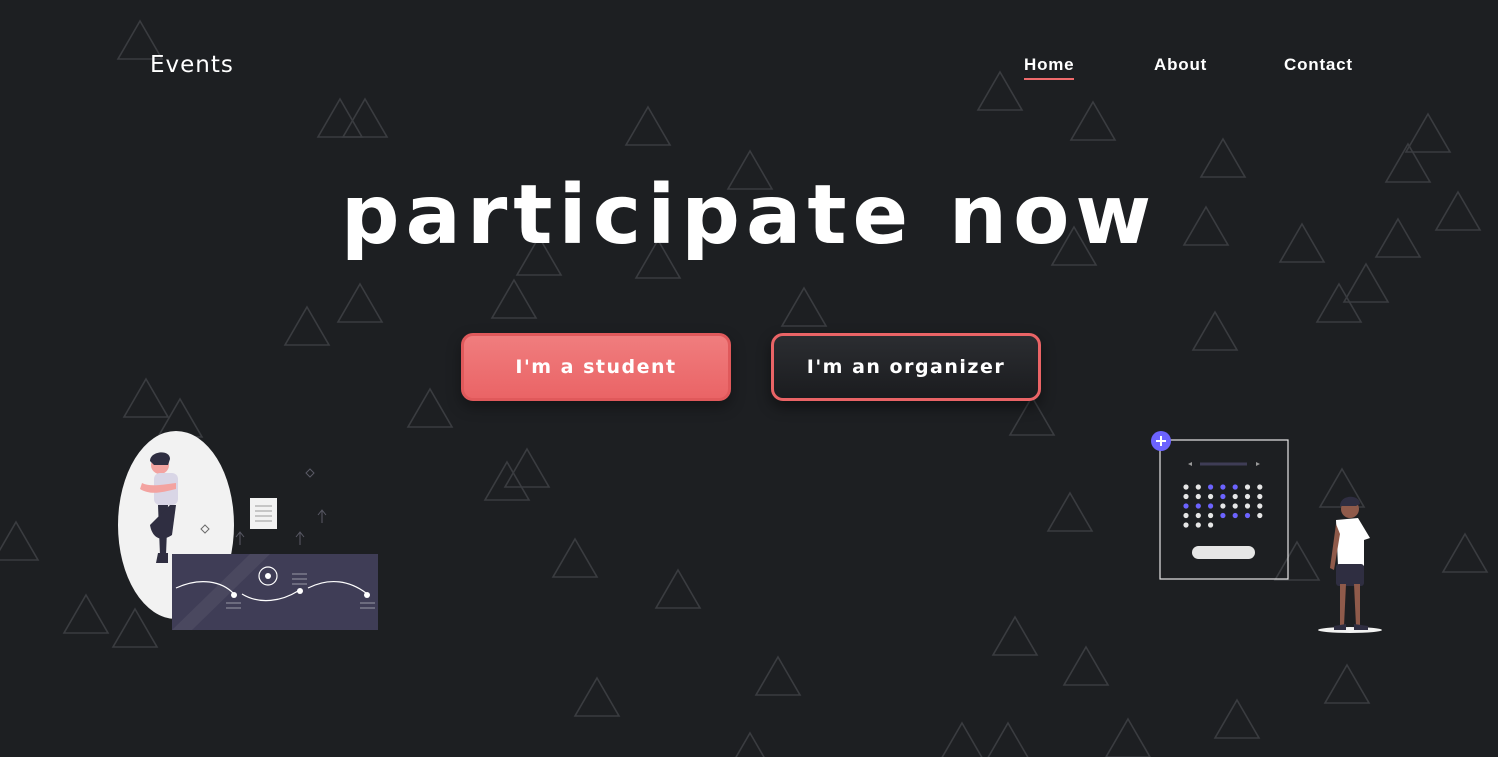 This screenshot has width=1498, height=757. Describe the element at coordinates (596, 367) in the screenshot. I see `student-button: I'm a student` at that location.